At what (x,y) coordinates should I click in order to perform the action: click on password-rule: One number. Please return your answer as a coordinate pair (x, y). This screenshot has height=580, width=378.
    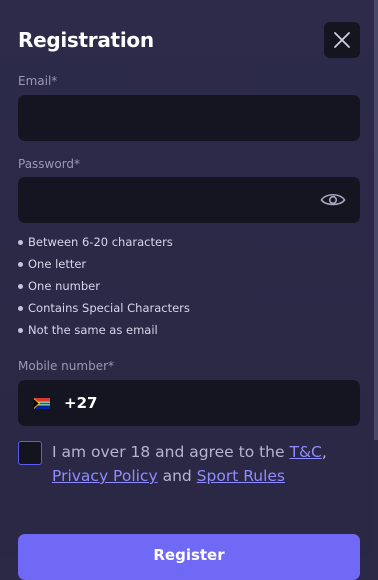
    Looking at the image, I should click on (104, 286).